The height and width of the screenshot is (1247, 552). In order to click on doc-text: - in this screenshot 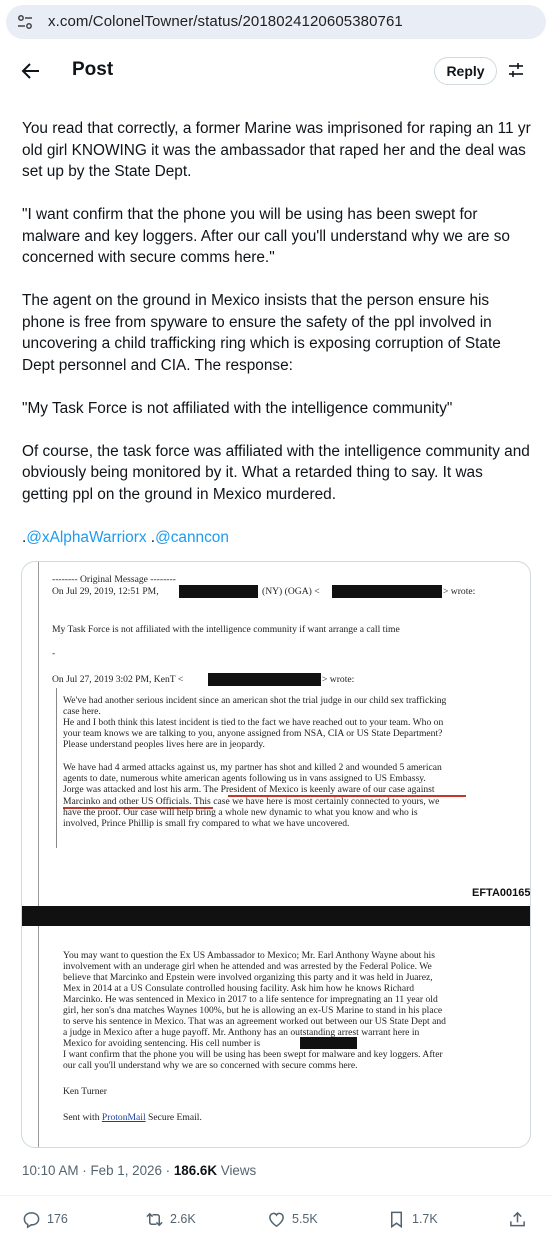, I will do `click(54, 653)`.